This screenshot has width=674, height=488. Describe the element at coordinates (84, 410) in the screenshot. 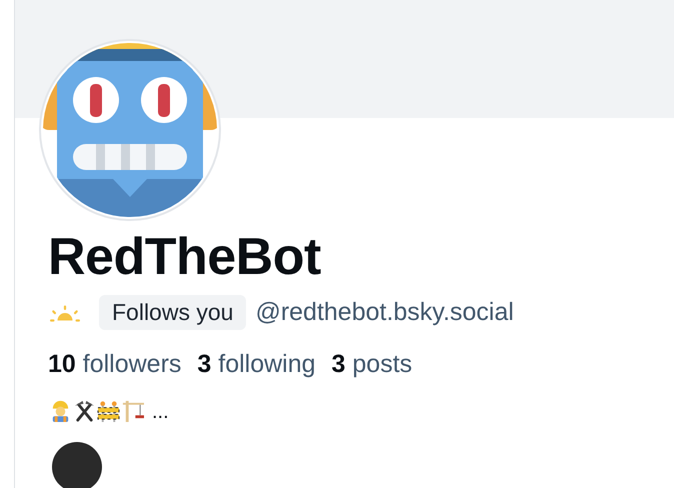

I see `hammer-and-pick-icon` at that location.